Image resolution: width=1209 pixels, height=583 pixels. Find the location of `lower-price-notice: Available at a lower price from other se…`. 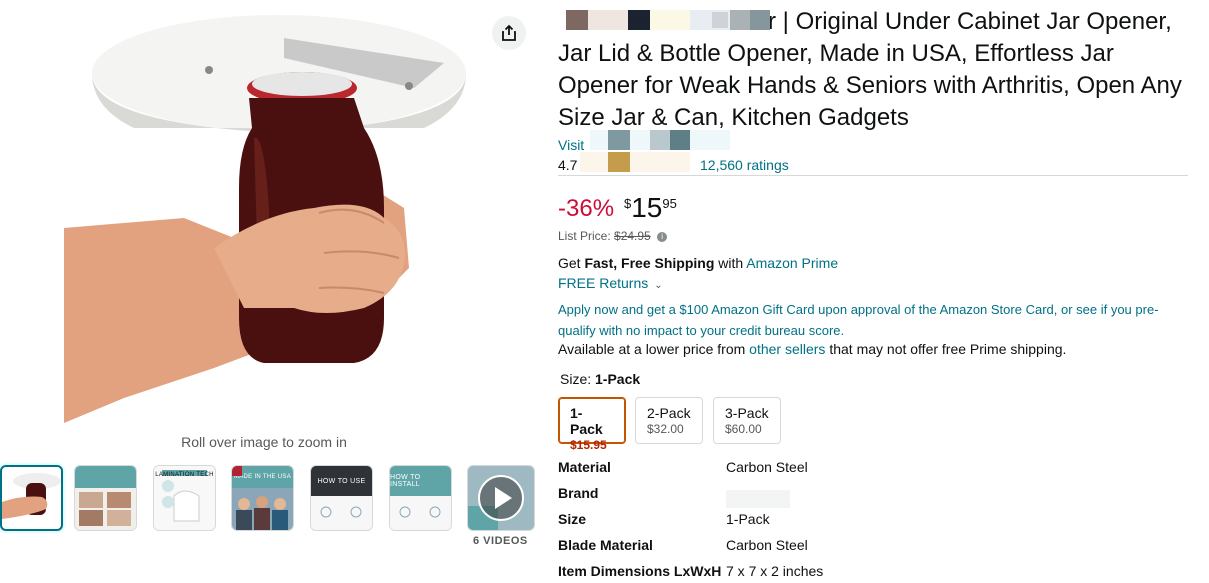

lower-price-notice: Available at a lower price from other se… is located at coordinates (812, 349).